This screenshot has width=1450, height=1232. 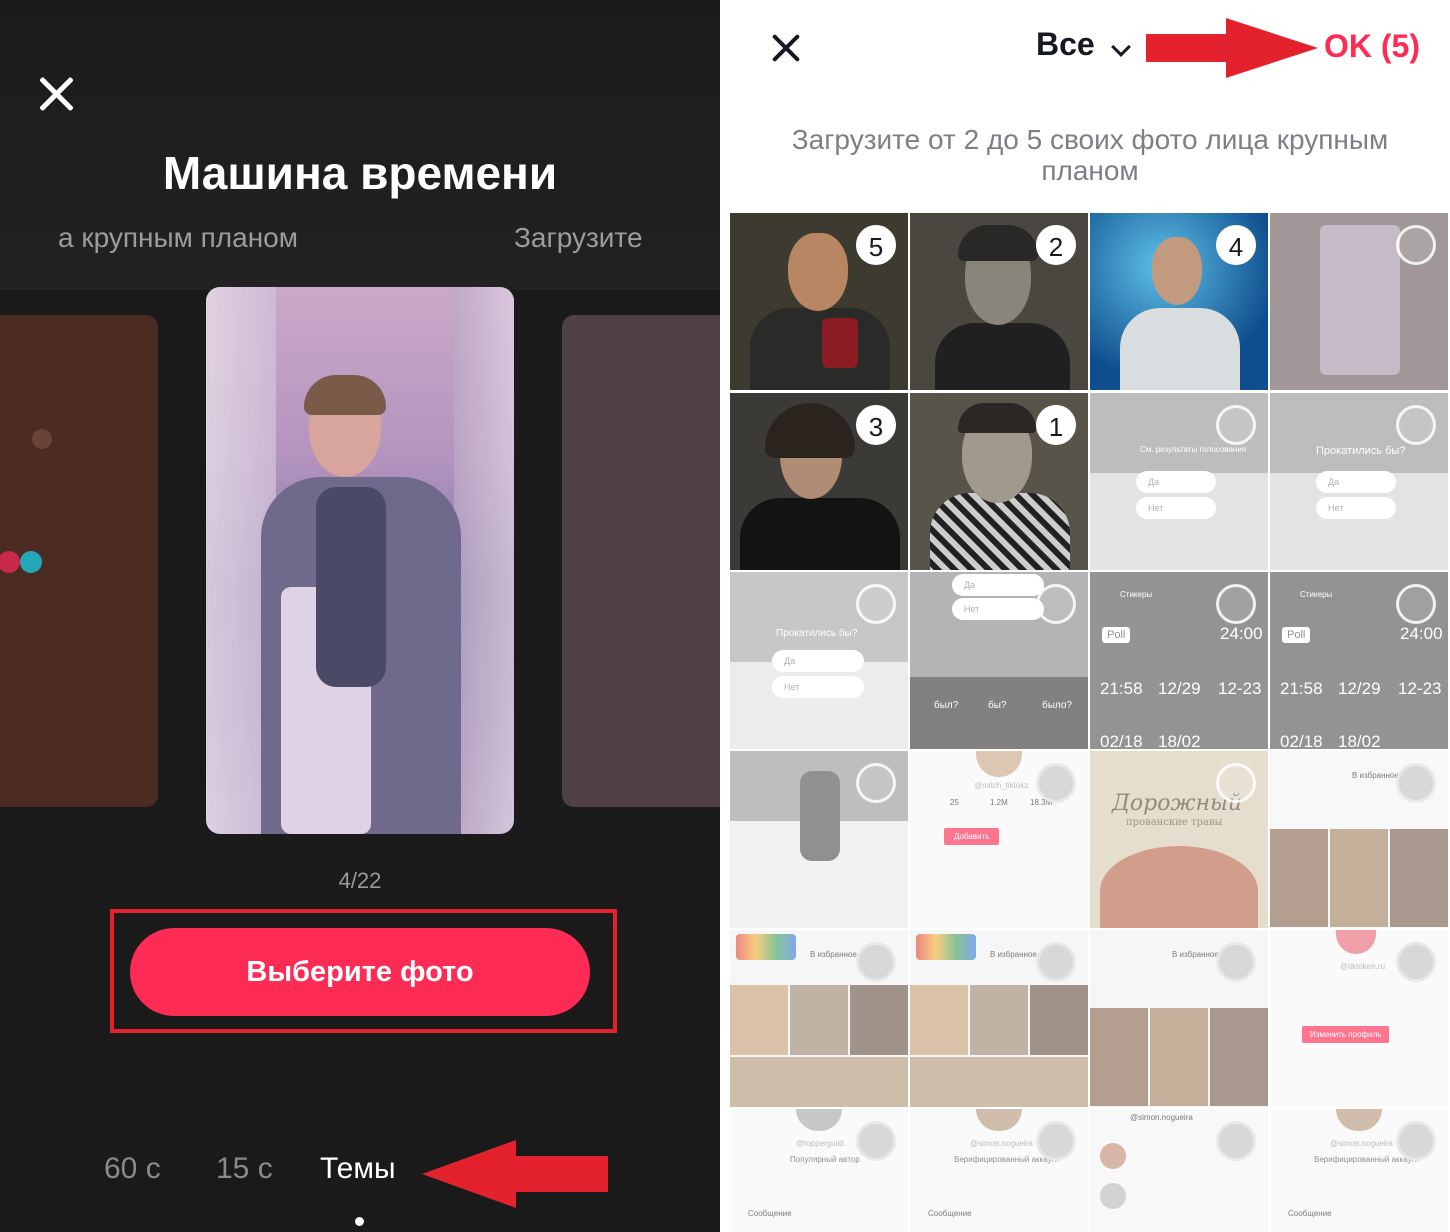 What do you see at coordinates (1179, 1170) in the screenshot?
I see `photo-thumb: @simon.nogueira` at bounding box center [1179, 1170].